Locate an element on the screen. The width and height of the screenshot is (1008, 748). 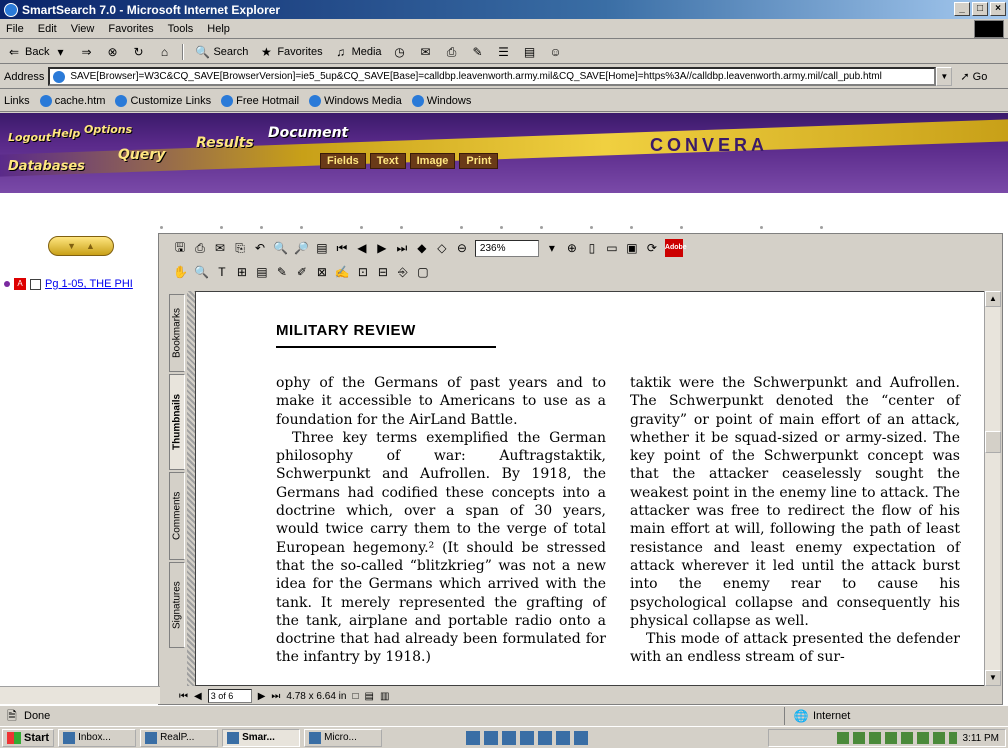
scroll-thumb is located at coordinates (993, 442).